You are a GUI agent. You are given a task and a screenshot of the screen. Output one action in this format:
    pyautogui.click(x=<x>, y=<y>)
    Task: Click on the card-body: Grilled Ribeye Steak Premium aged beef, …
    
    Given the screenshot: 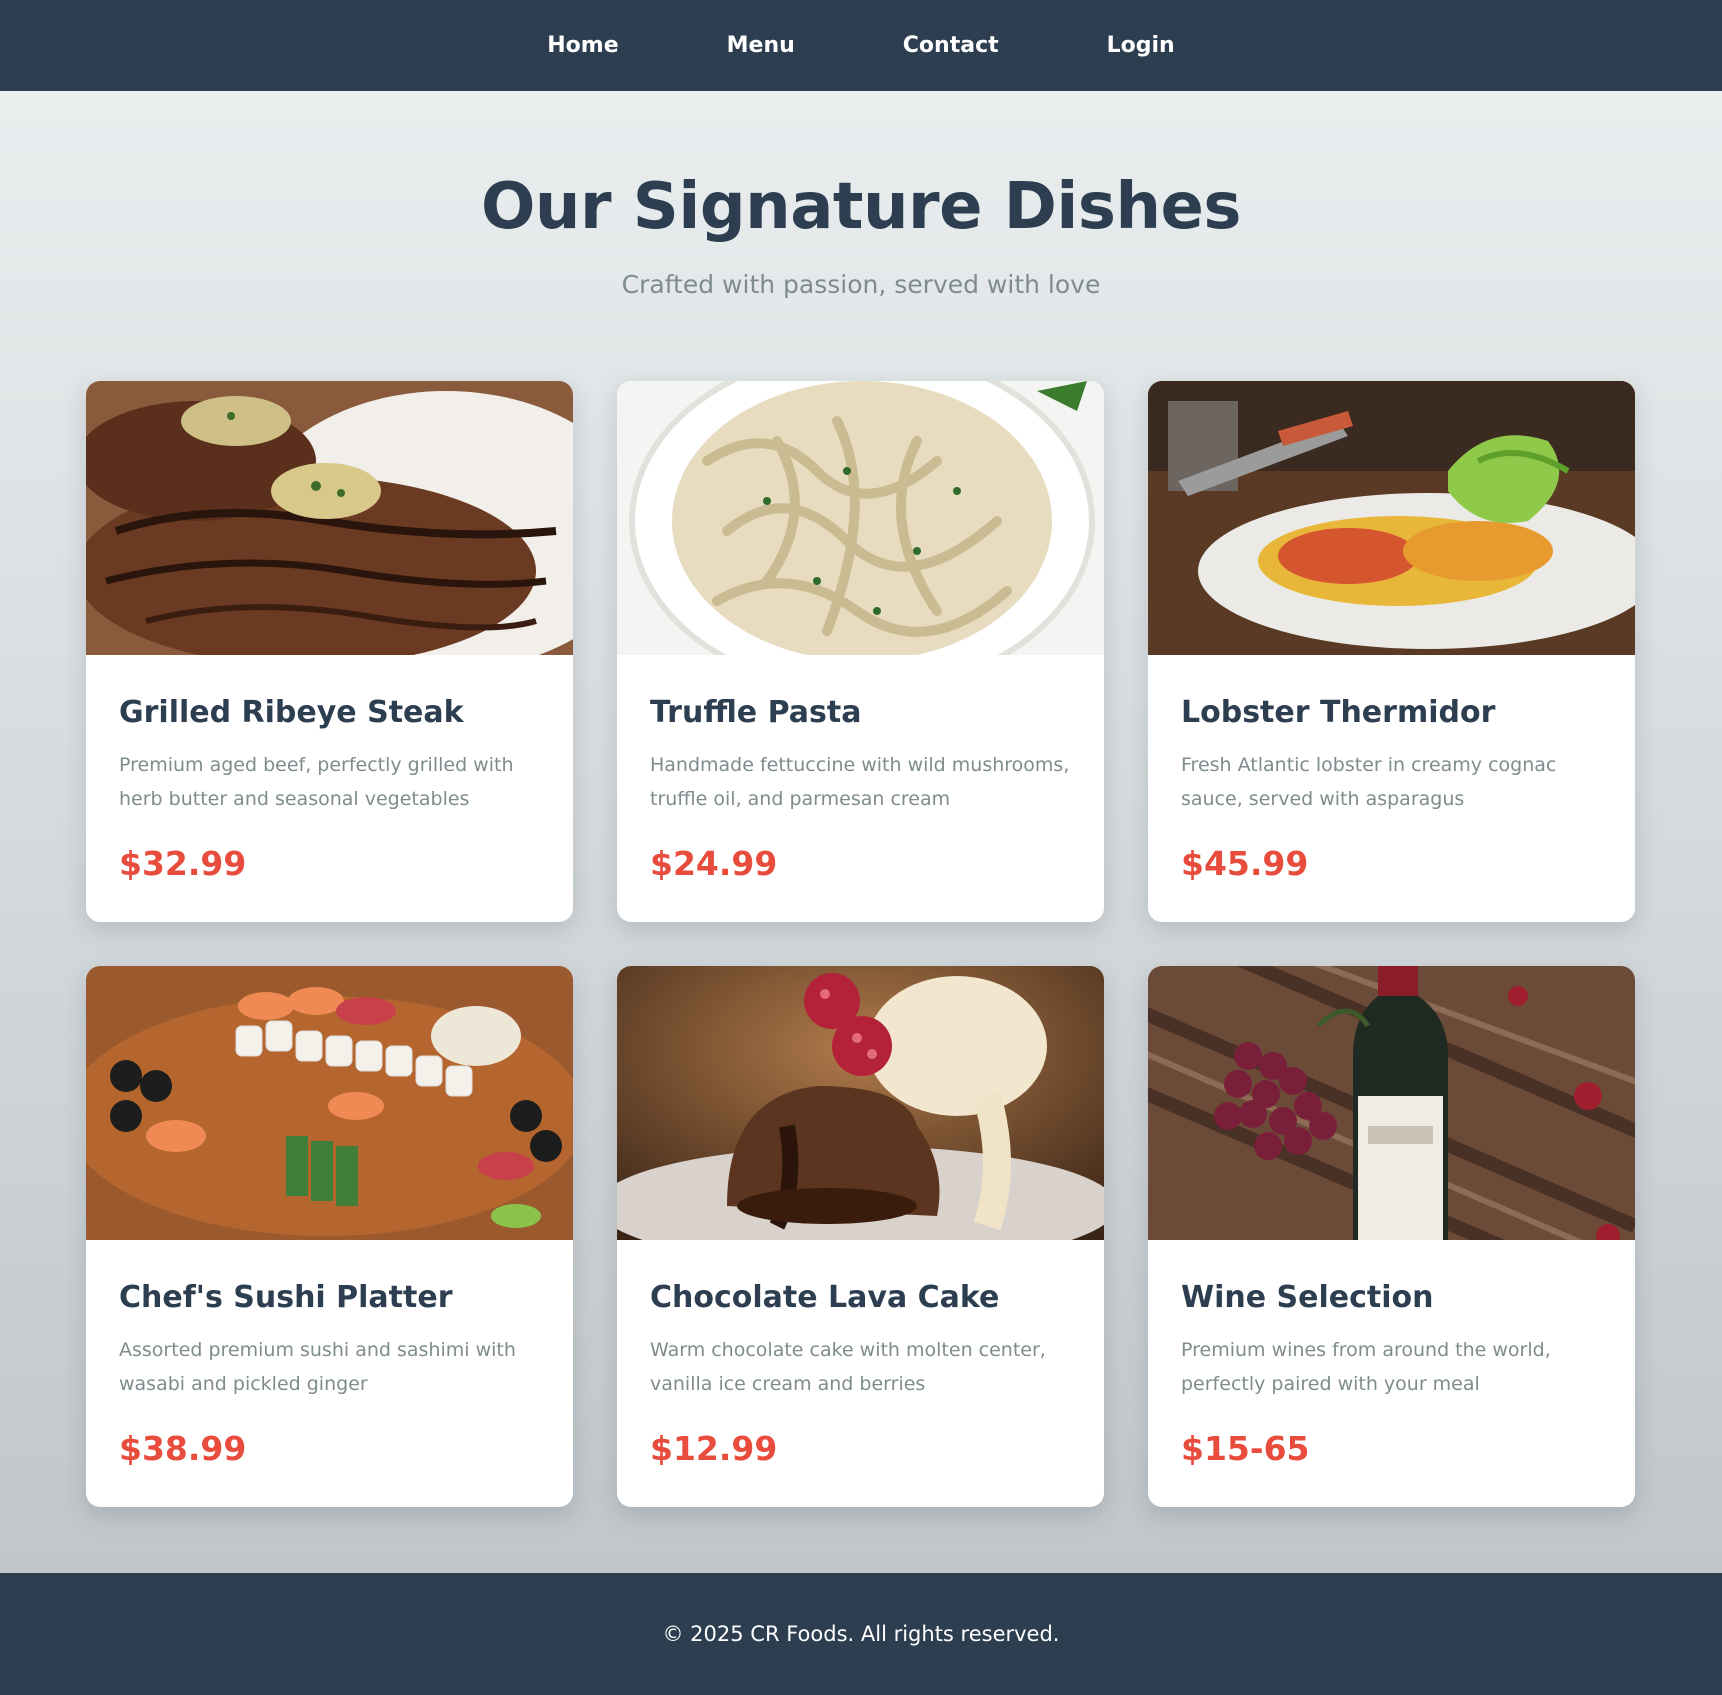 What is the action you would take?
    pyautogui.click(x=329, y=769)
    